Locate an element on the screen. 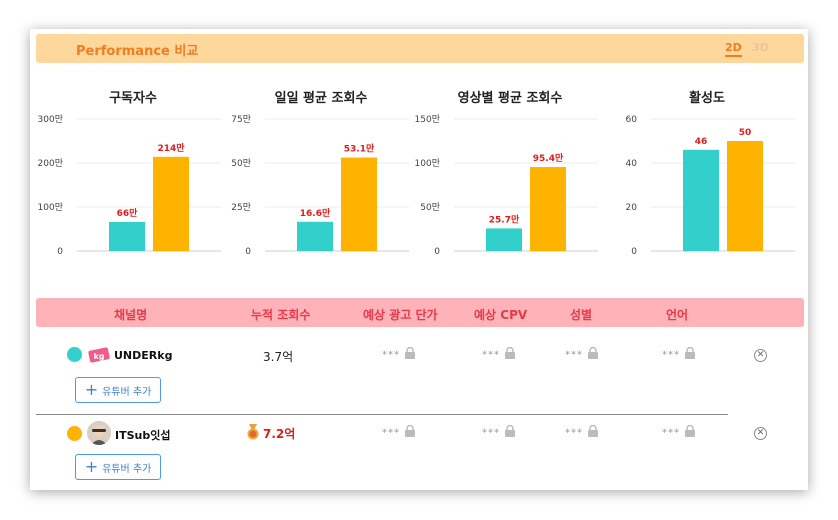  performance-header: Performance 비교 2D 3D is located at coordinates (420, 48).